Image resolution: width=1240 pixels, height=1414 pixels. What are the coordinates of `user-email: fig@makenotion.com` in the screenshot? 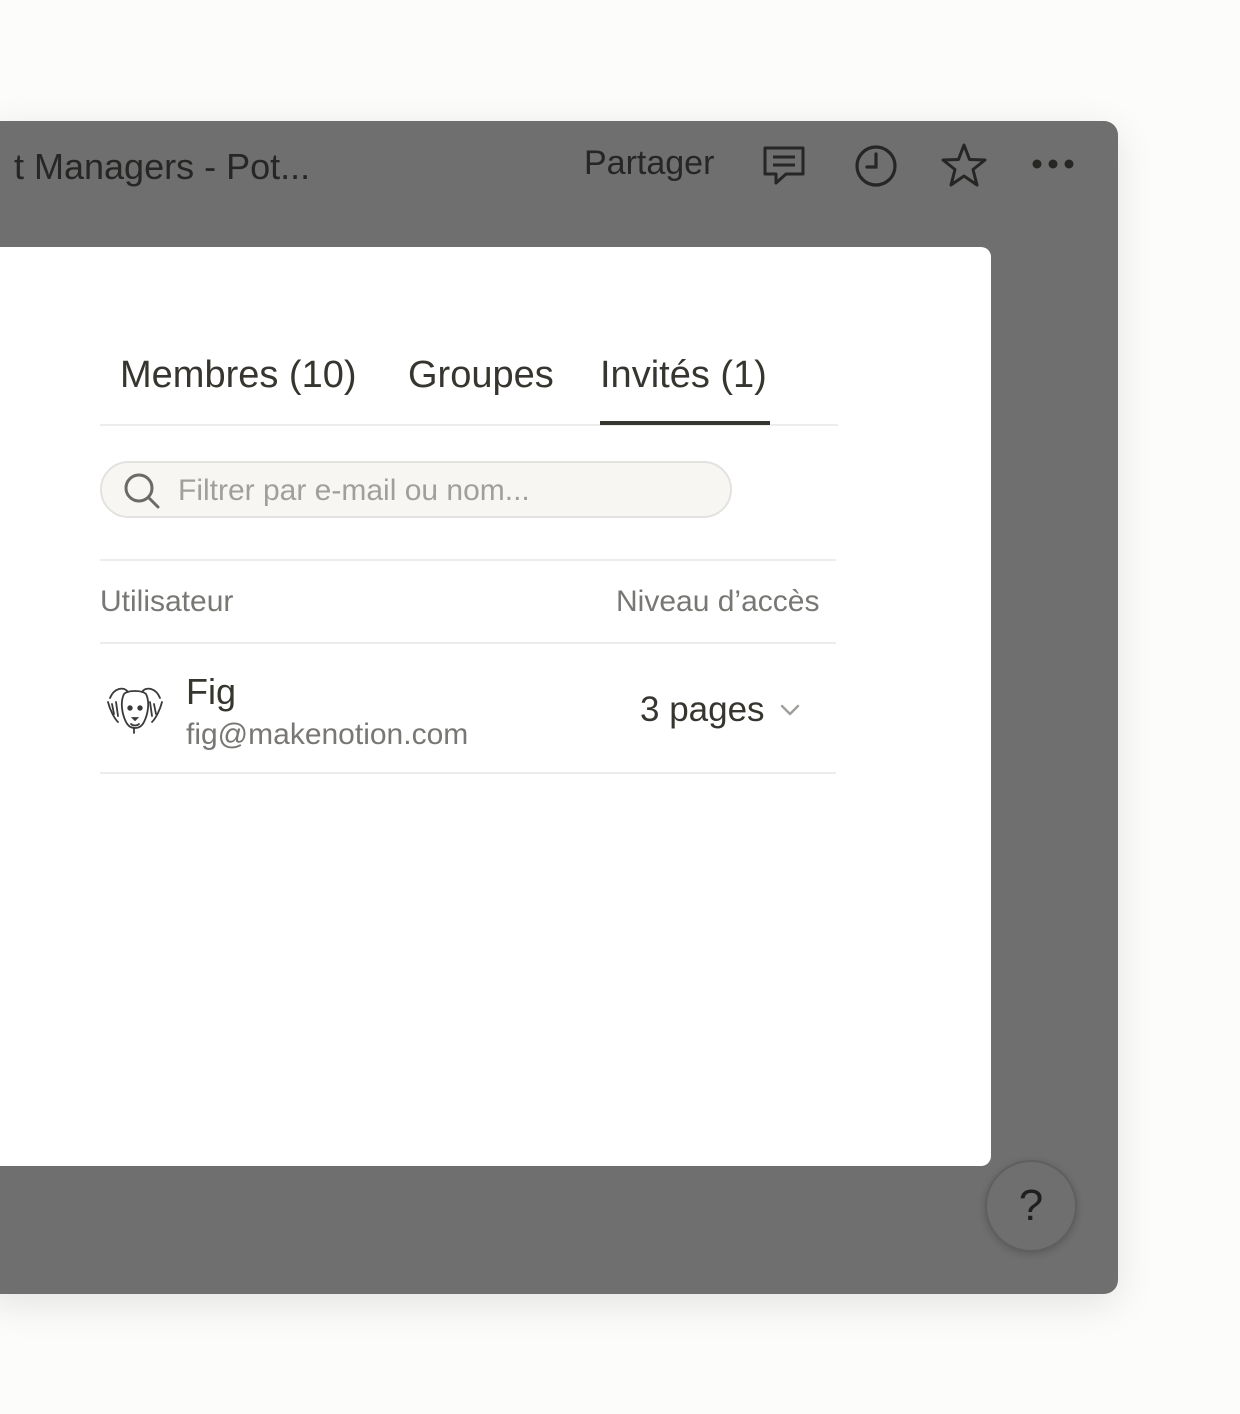 It's located at (327, 734).